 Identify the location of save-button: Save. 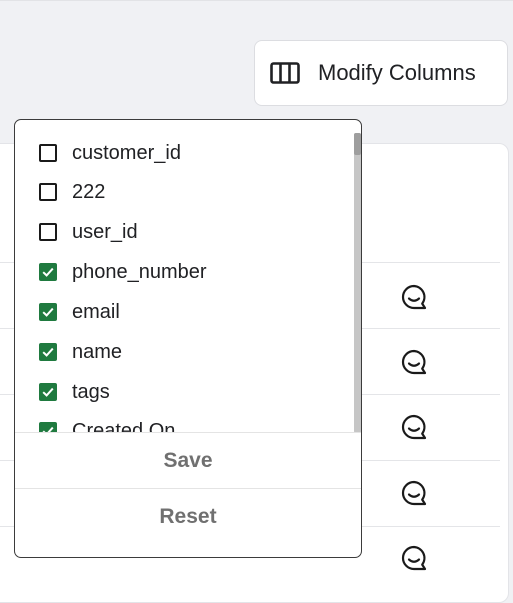
(188, 460).